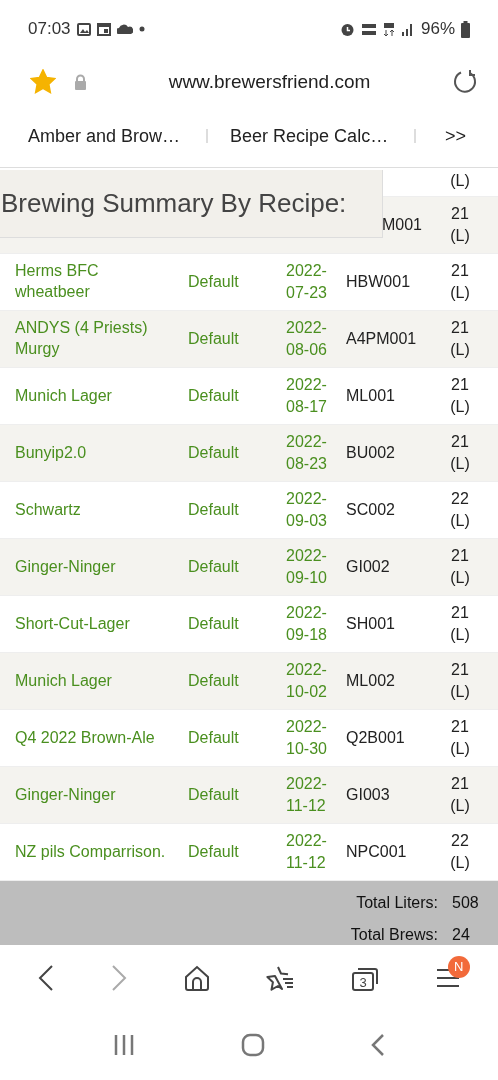 Image resolution: width=498 pixels, height=1080 pixels. Describe the element at coordinates (465, 81) in the screenshot. I see `reload-icon` at that location.